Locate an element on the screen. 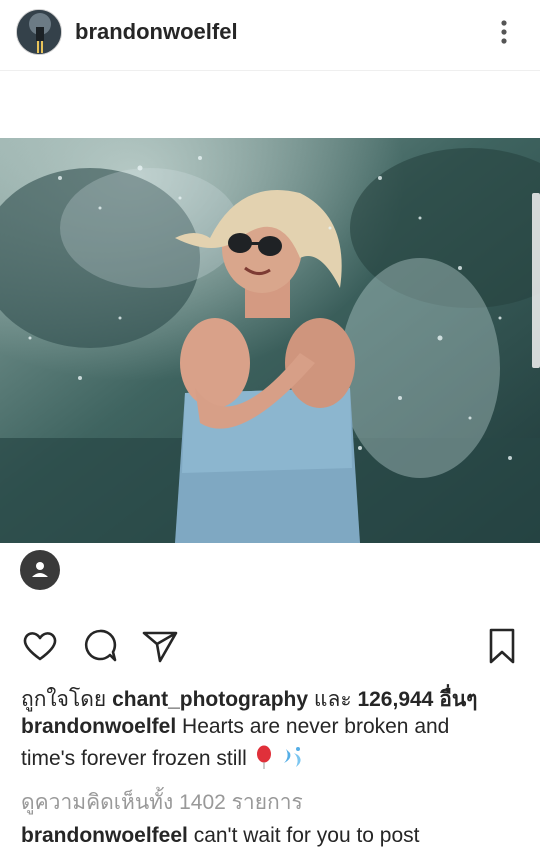 Image resolution: width=540 pixels, height=848 pixels. likes-count: 126,944 is located at coordinates (395, 699).